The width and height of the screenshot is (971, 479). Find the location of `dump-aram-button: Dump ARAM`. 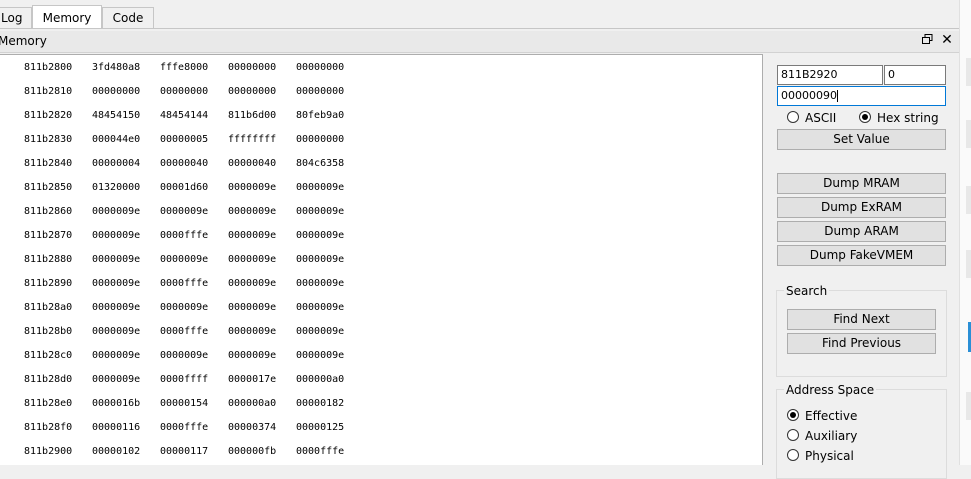

dump-aram-button: Dump ARAM is located at coordinates (861, 231).